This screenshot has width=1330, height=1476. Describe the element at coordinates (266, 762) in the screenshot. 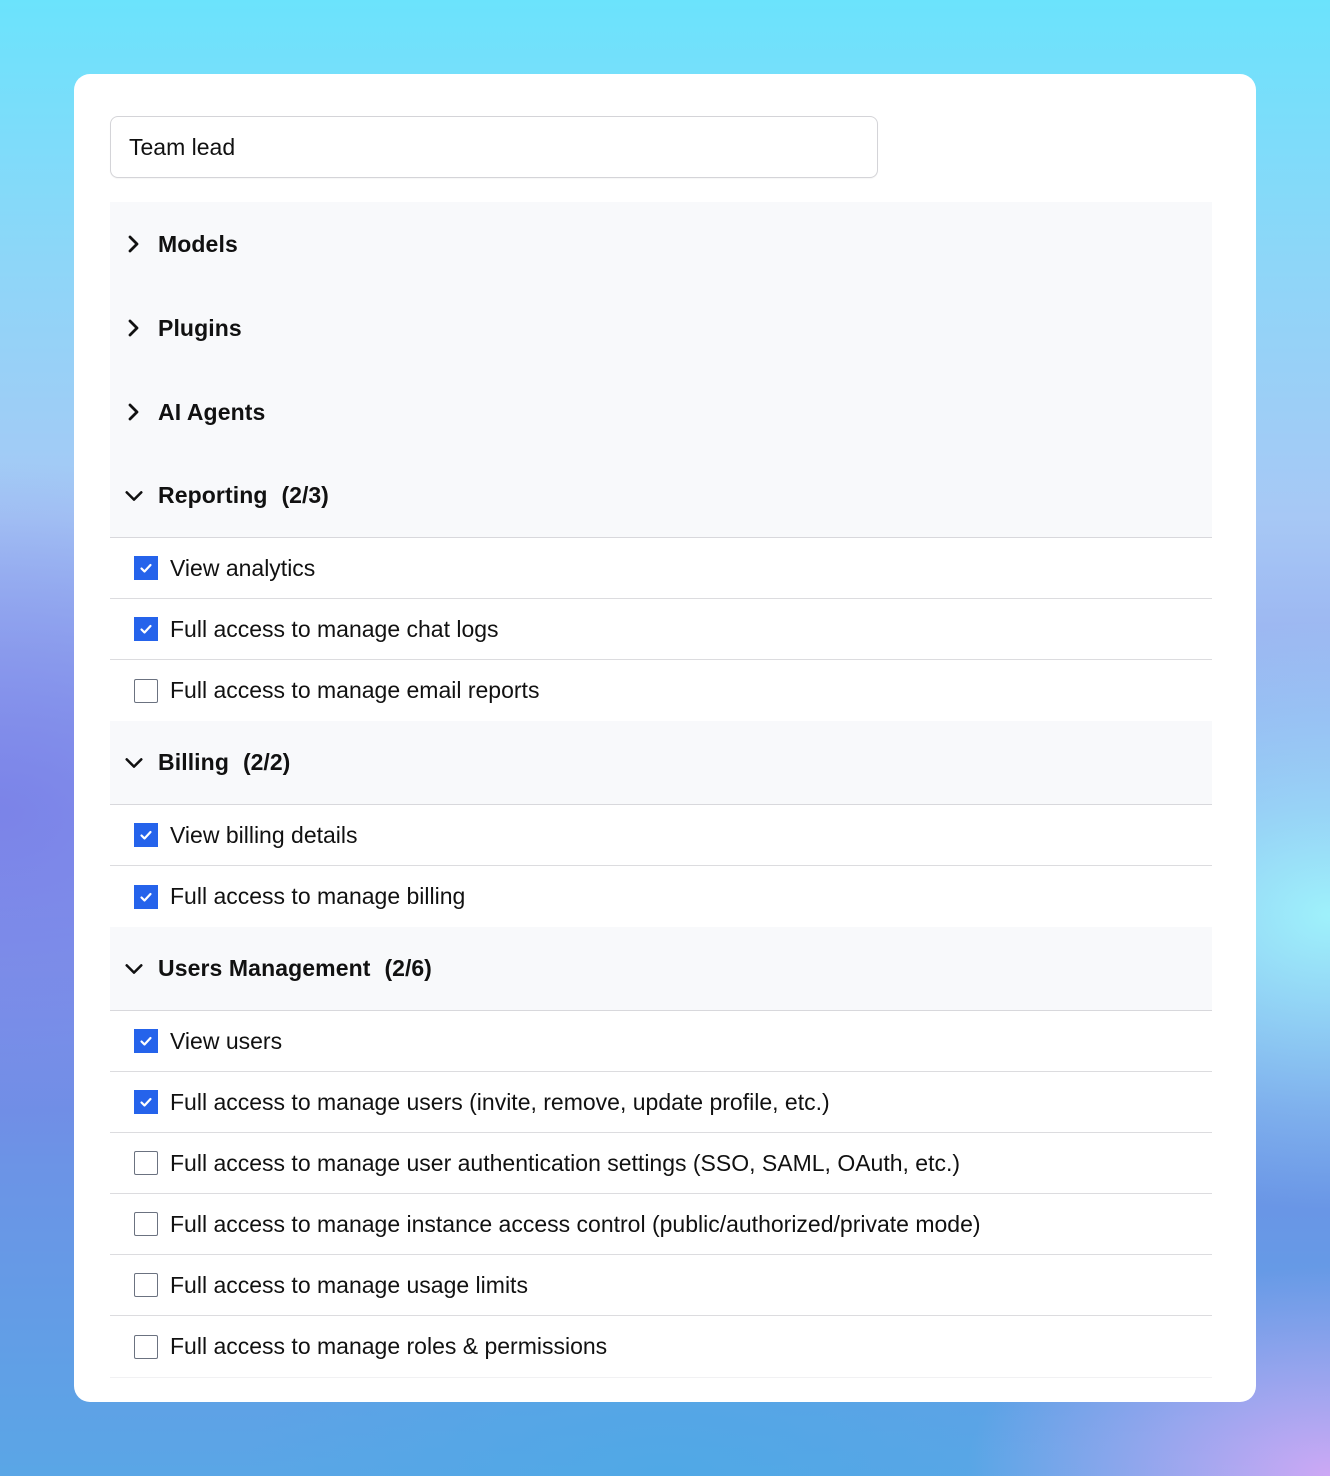

I see `section-count: (2/2)` at that location.